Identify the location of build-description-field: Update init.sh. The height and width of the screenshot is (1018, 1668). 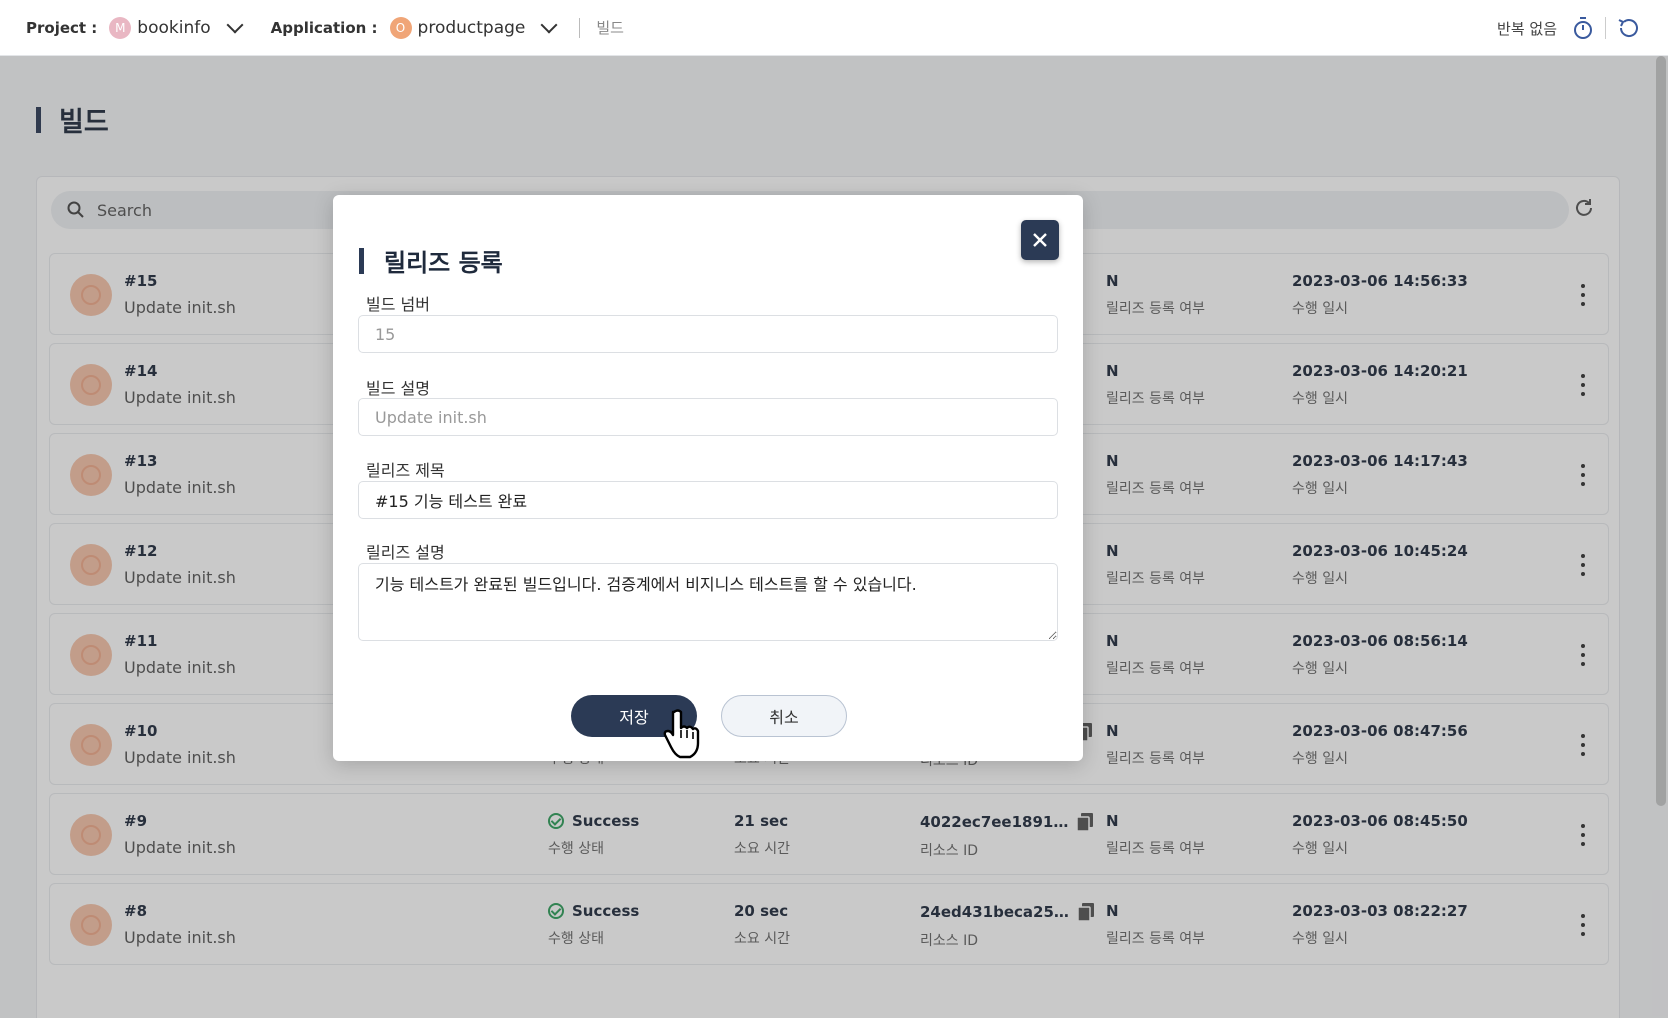
(708, 417).